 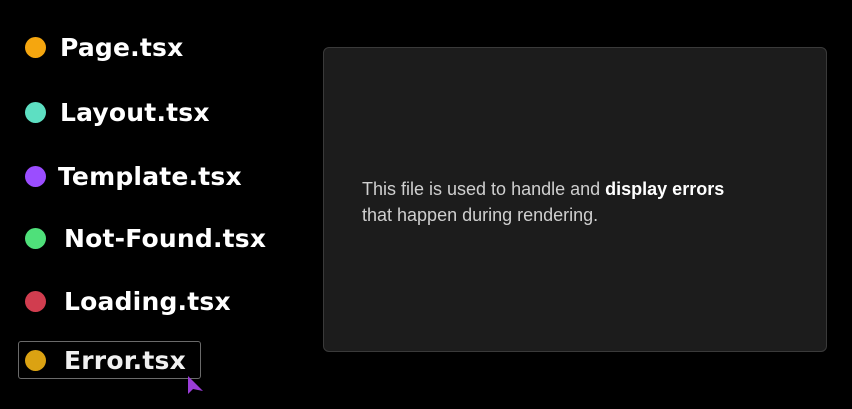 I want to click on file-item-loading: Loading.tsx, so click(x=128, y=301).